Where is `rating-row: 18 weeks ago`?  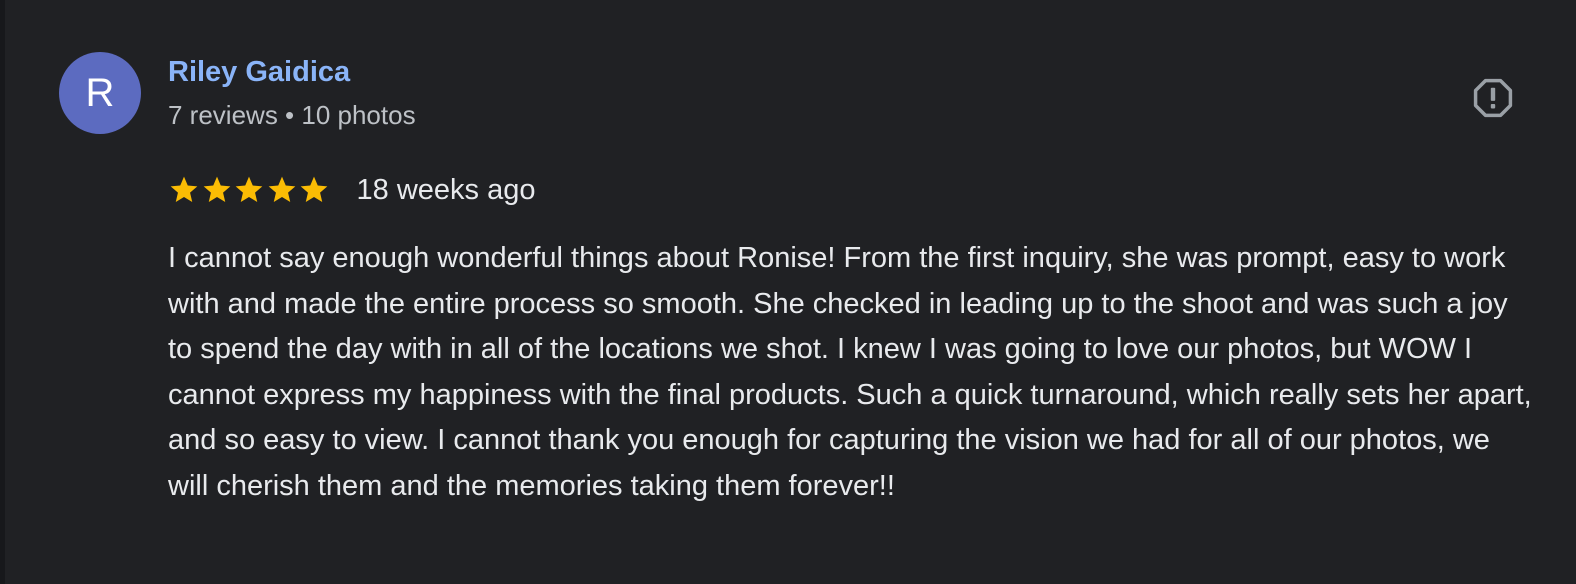
rating-row: 18 weeks ago is located at coordinates (351, 190).